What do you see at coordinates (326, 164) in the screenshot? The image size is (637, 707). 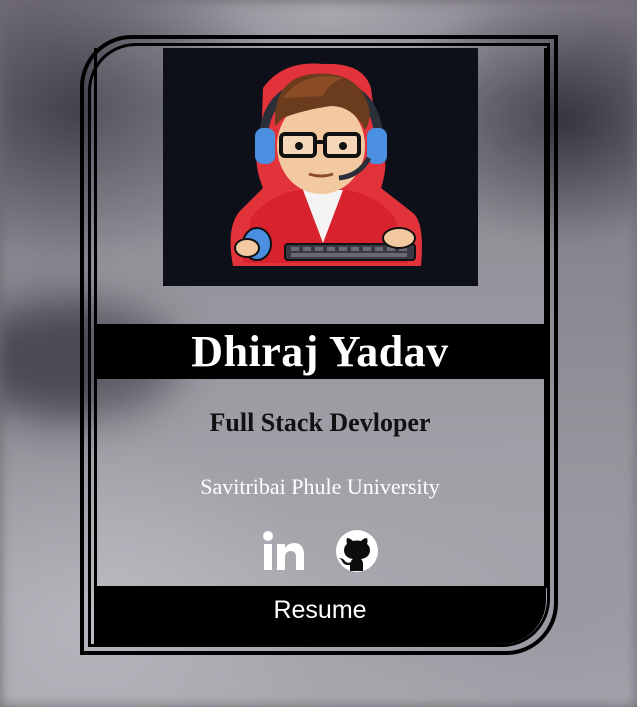 I see `gamer-avatar-illustration` at bounding box center [326, 164].